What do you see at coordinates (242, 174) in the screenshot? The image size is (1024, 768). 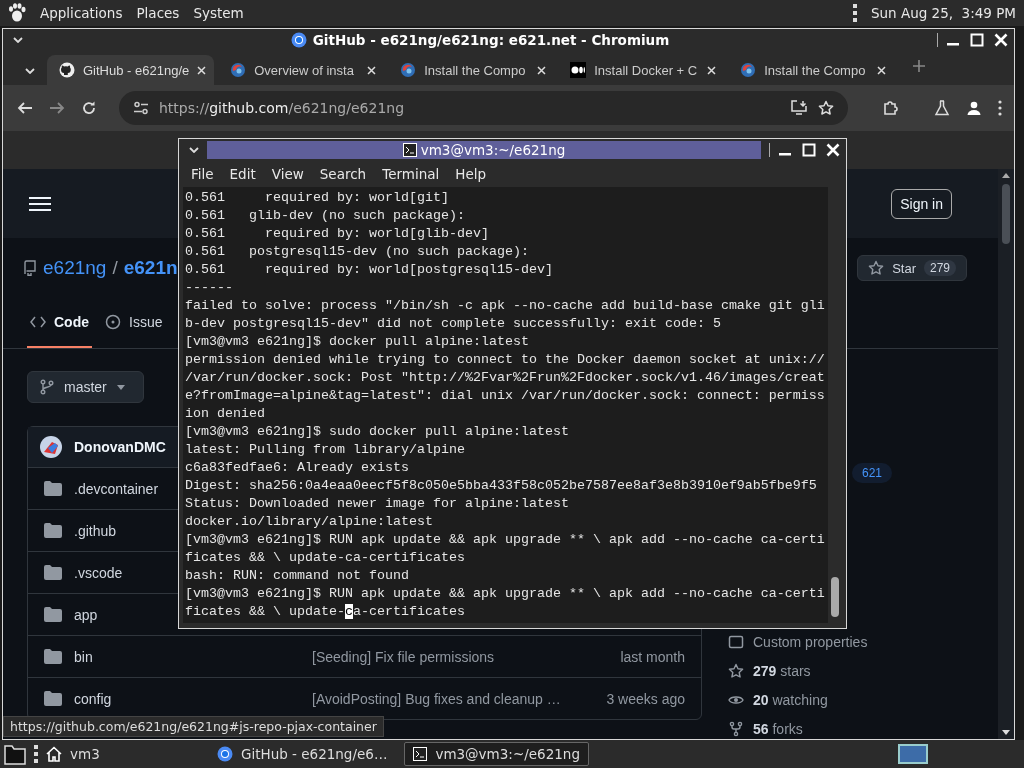 I see `menu-item: Edit` at bounding box center [242, 174].